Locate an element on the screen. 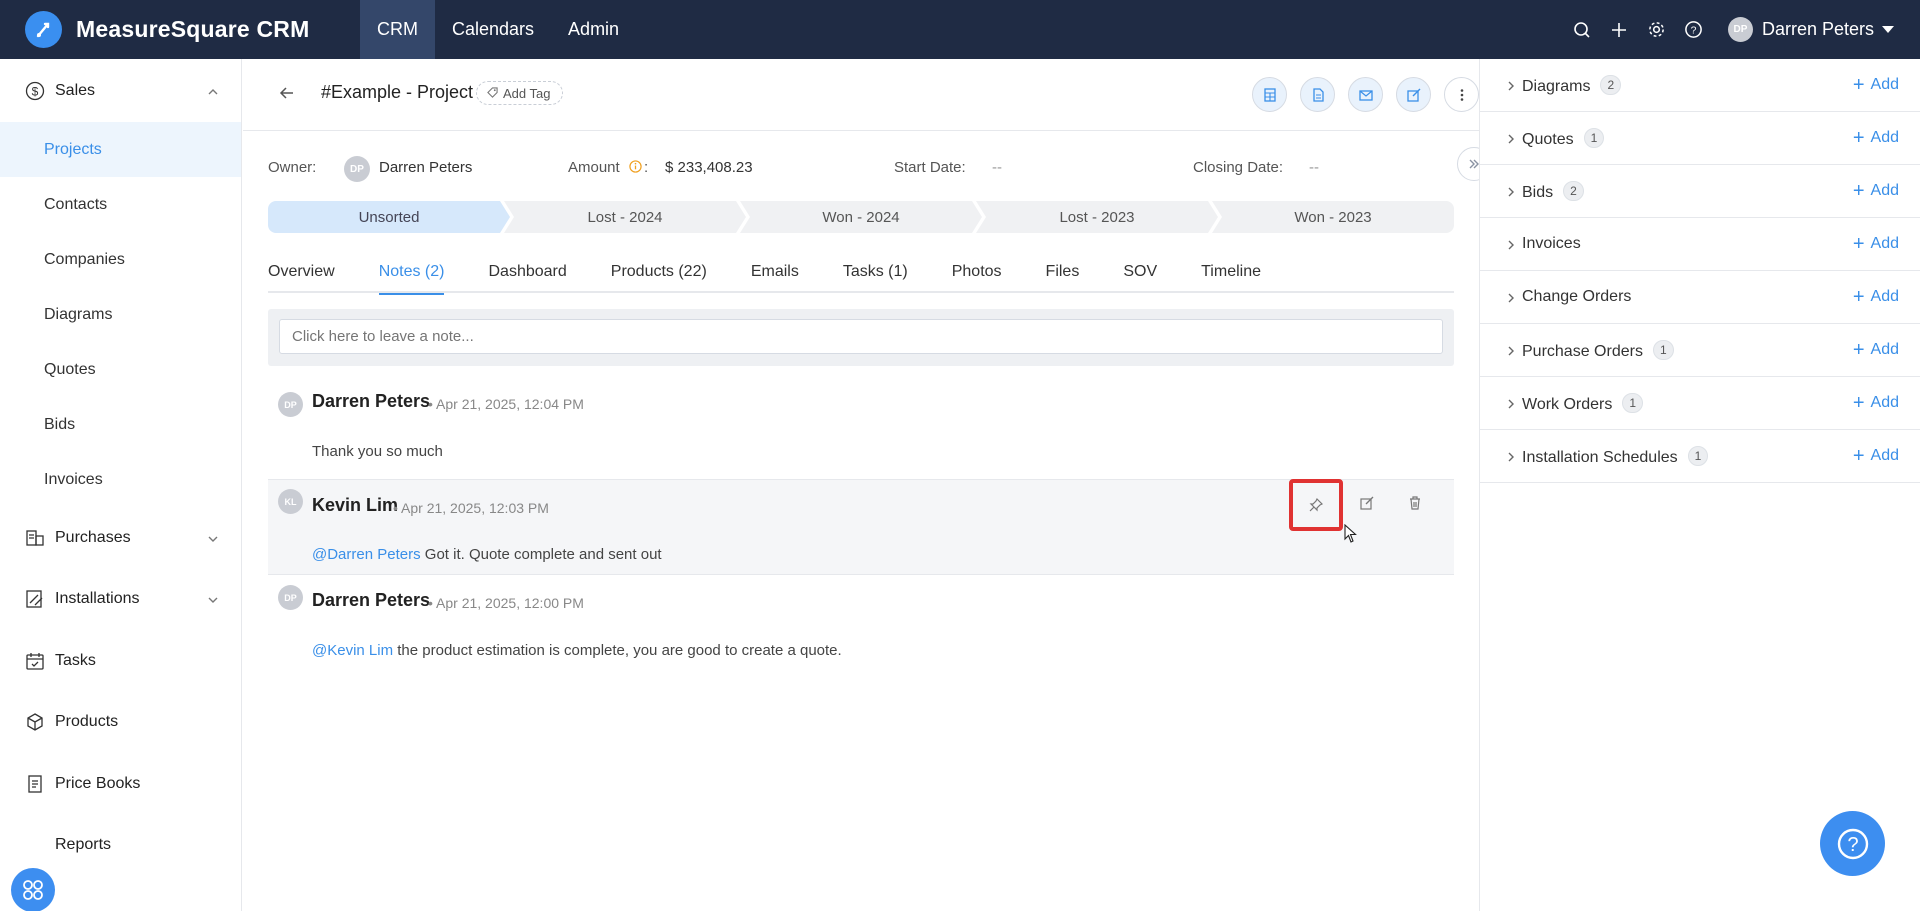  related-label-text: Purchase Orders is located at coordinates (1582, 351).